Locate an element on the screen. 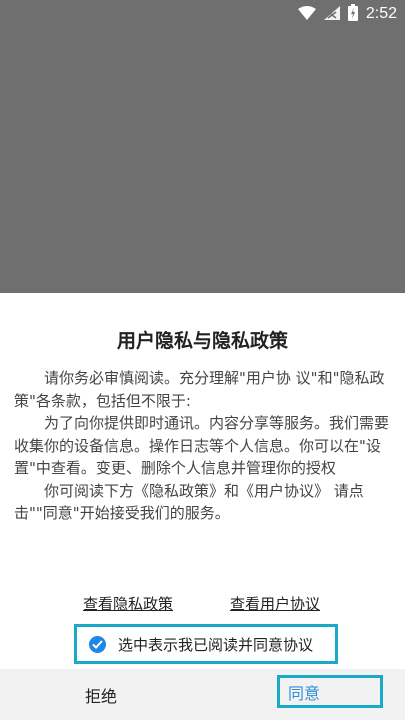 This screenshot has height=720, width=405. agree-checkbox-label: 选中表示我已阅读并同意协议 is located at coordinates (216, 644).